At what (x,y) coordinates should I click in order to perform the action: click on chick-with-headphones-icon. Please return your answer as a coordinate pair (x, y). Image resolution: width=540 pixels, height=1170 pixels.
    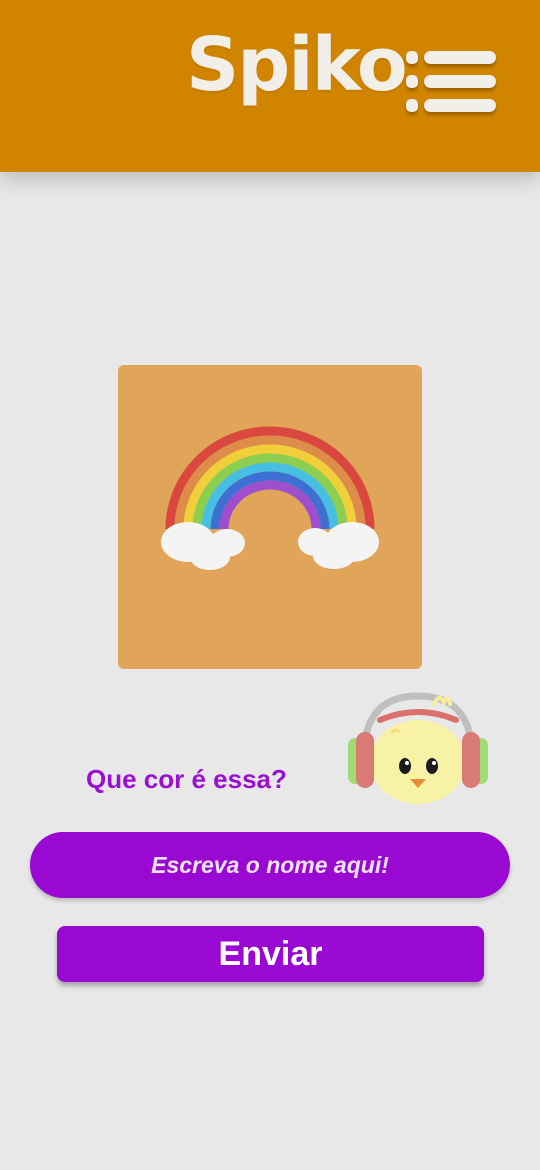
    Looking at the image, I should click on (418, 750).